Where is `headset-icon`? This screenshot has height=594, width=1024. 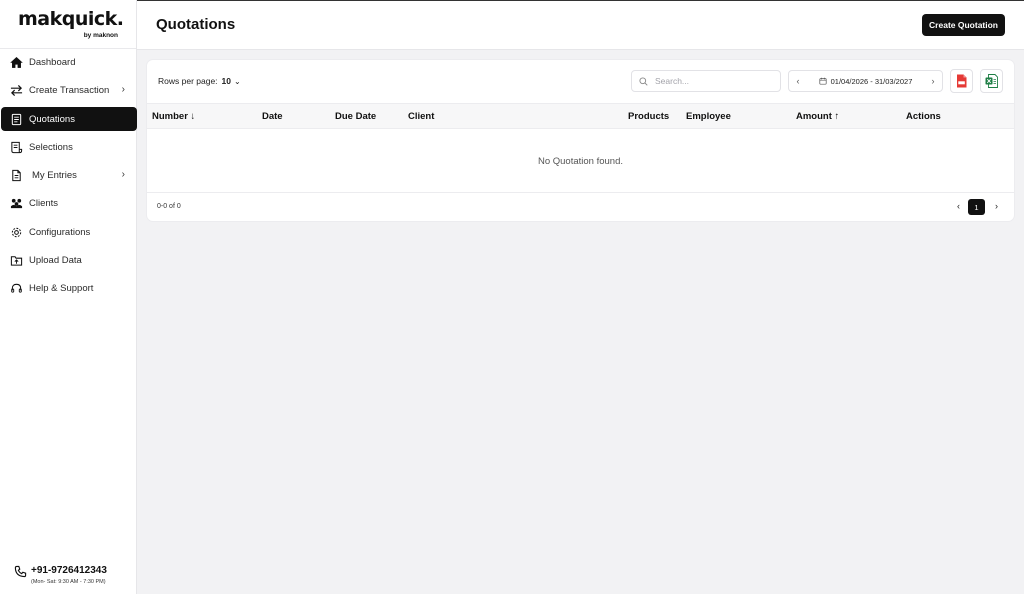 headset-icon is located at coordinates (16, 288).